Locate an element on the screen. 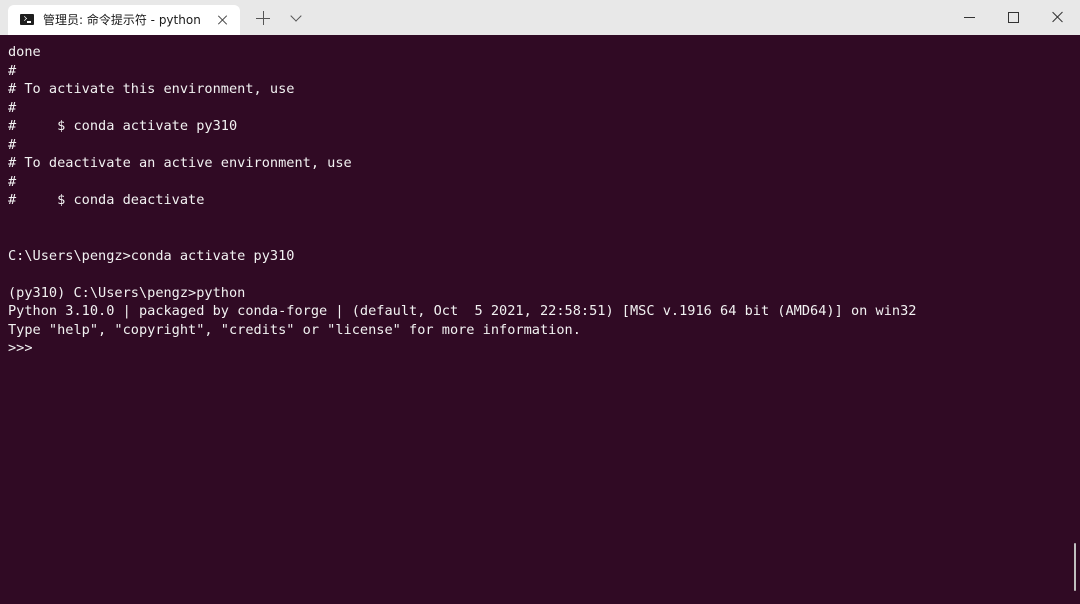 The image size is (1080, 604). scrollbar-thumb is located at coordinates (1075, 567).